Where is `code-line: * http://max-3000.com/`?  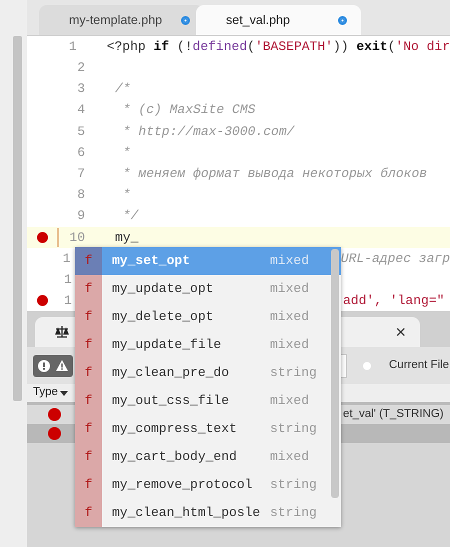
code-line: * http://max-3000.com/ is located at coordinates (208, 131).